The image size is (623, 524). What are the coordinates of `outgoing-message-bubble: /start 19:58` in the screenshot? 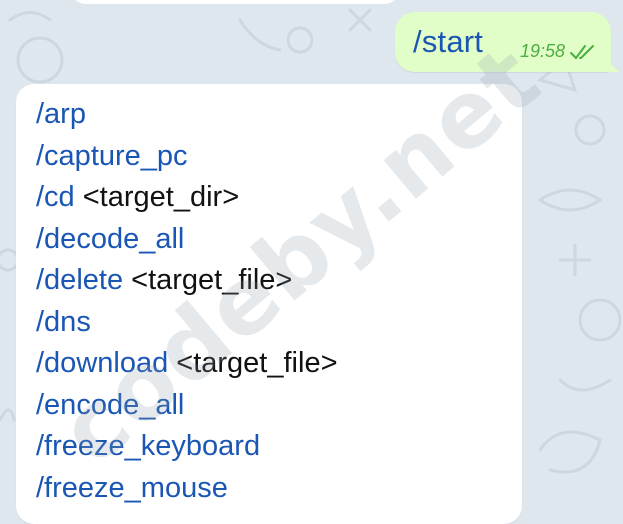 It's located at (507, 42).